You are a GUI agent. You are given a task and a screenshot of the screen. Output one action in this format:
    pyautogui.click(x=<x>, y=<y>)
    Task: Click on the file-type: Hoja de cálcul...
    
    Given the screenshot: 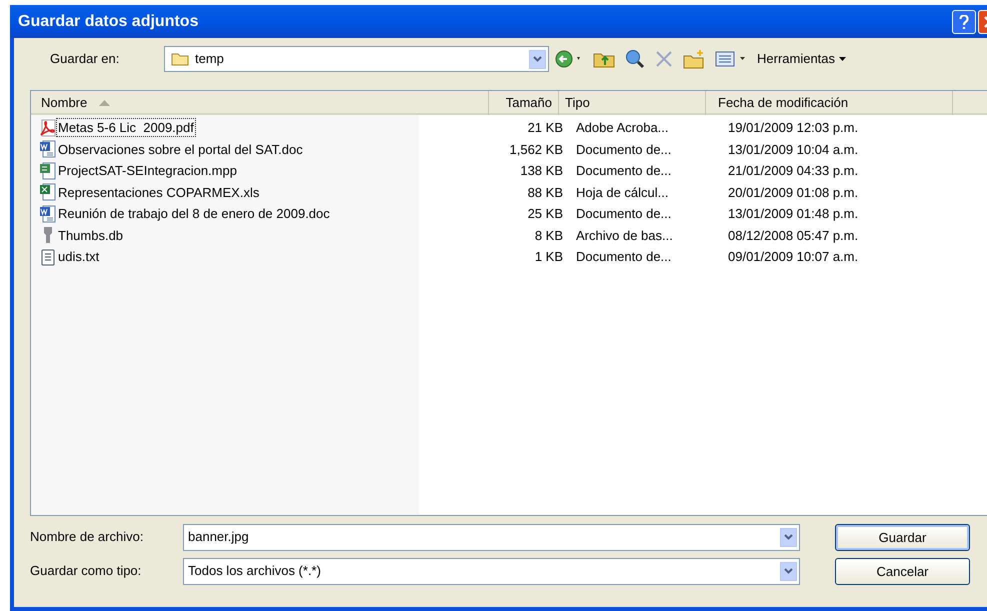 What is the action you would take?
    pyautogui.click(x=622, y=192)
    